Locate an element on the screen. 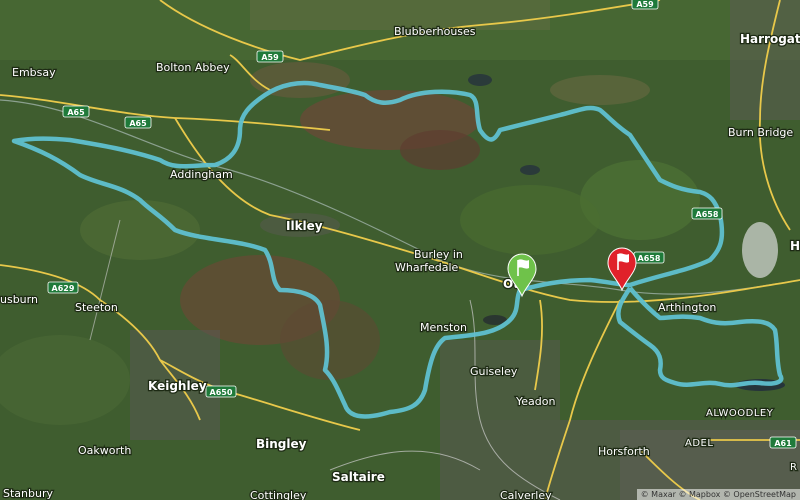  place-ilkley: Ilkley is located at coordinates (304, 226).